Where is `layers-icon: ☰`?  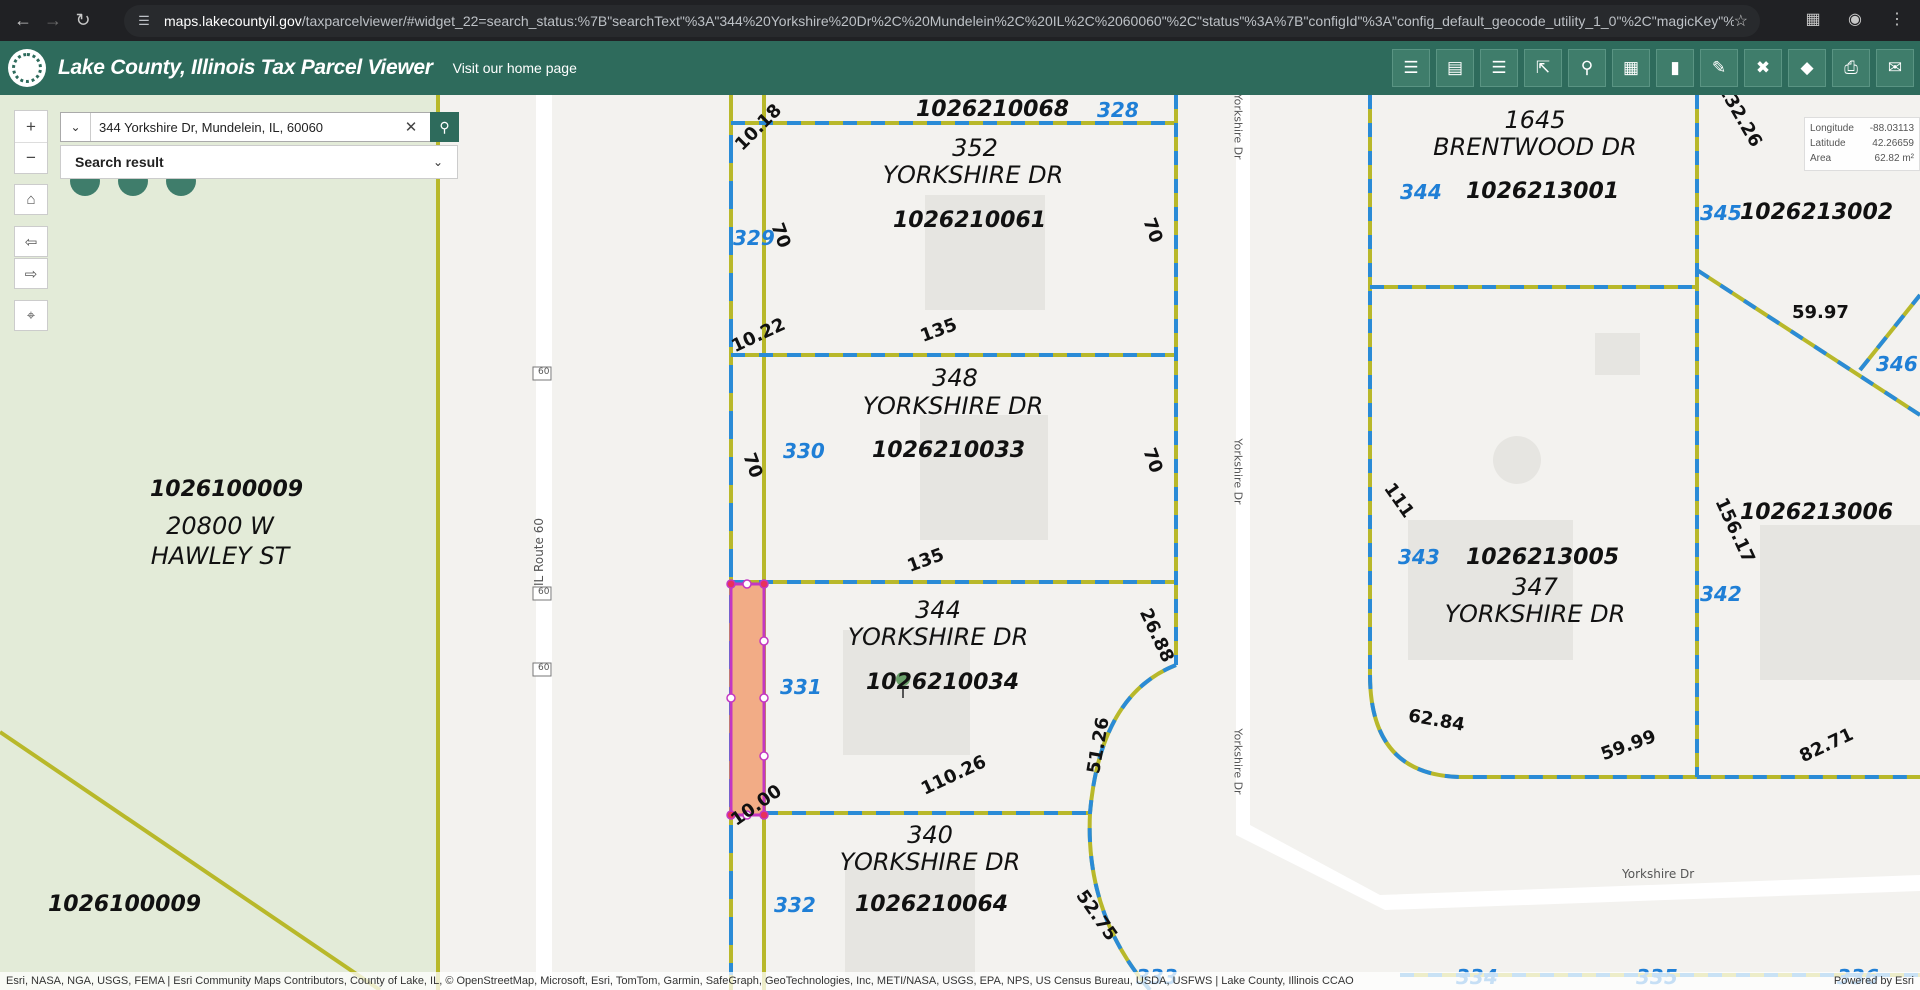
layers-icon: ☰ is located at coordinates (1499, 68).